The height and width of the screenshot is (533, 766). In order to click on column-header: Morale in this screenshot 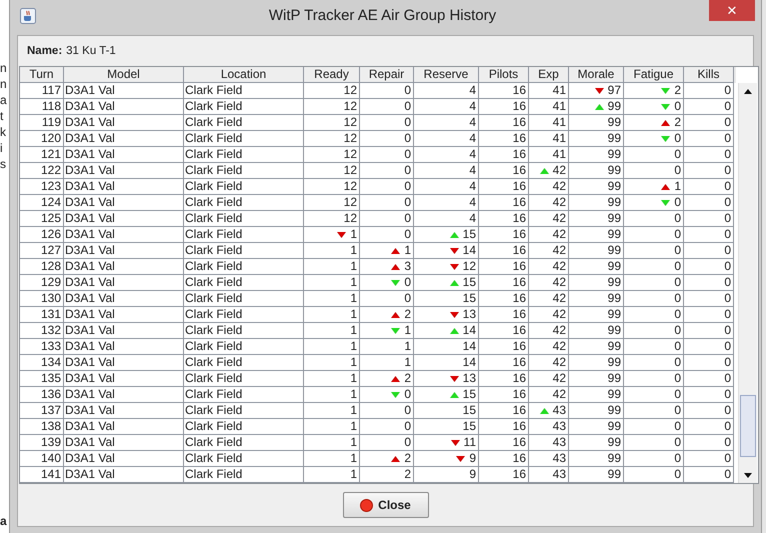, I will do `click(596, 75)`.